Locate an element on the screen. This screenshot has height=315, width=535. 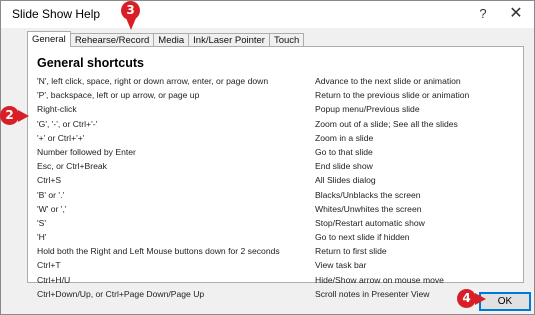
callout-2-badge: 2 is located at coordinates (9, 115).